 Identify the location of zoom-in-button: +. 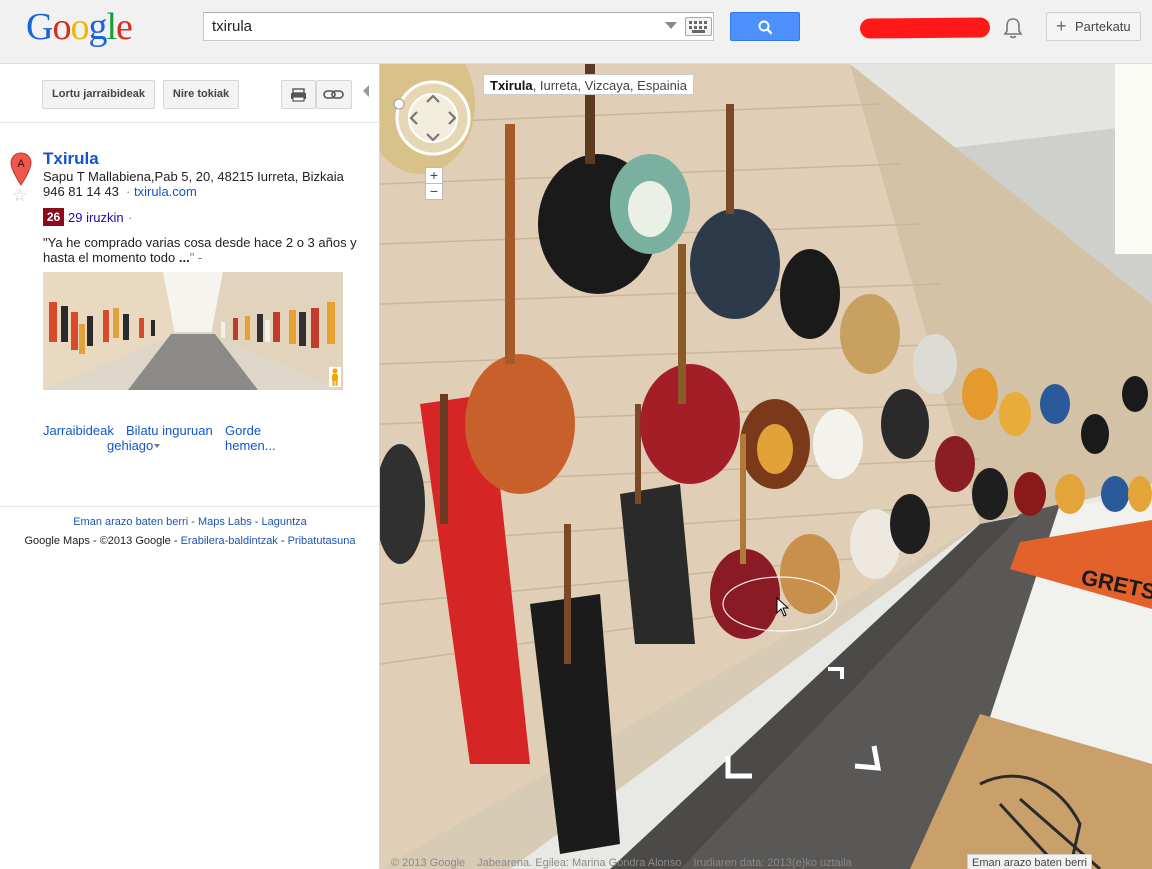
(434, 175).